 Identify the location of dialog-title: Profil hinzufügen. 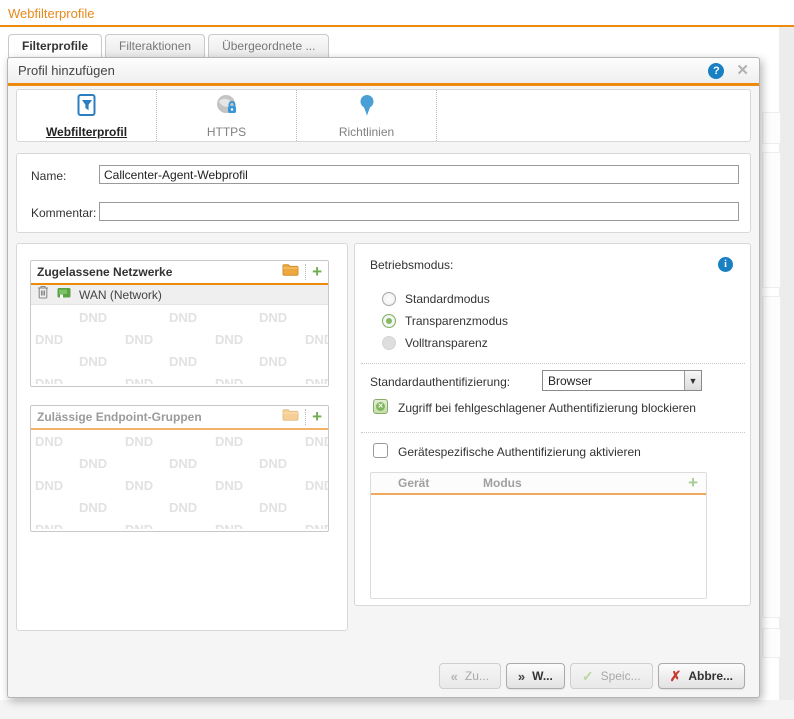
(66, 70).